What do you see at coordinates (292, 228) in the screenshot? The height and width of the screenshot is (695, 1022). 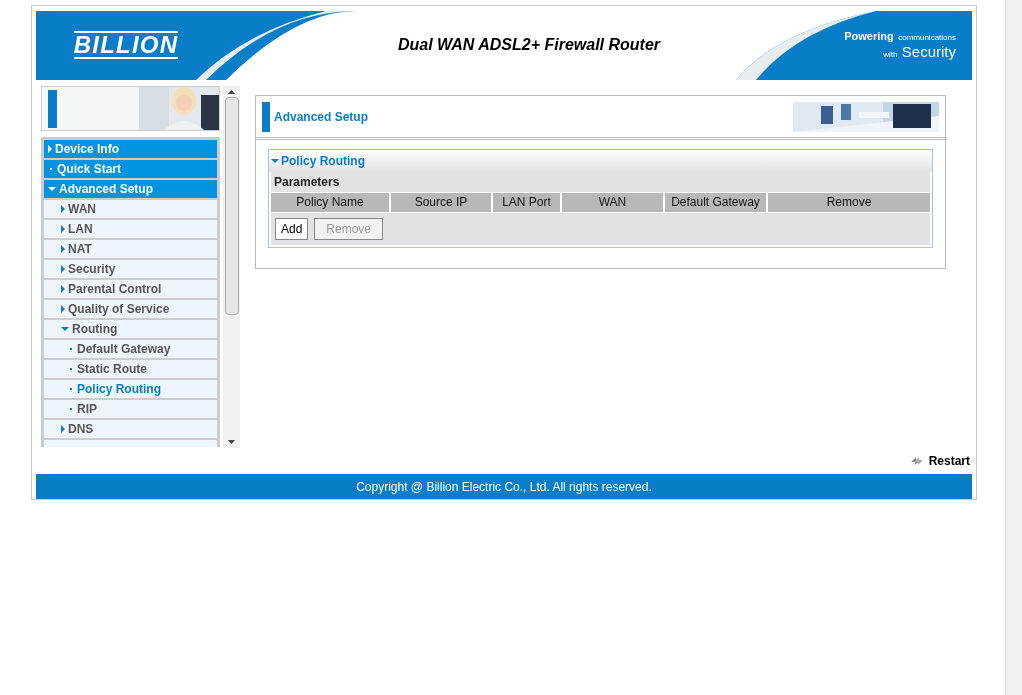 I see `add-button: Add` at bounding box center [292, 228].